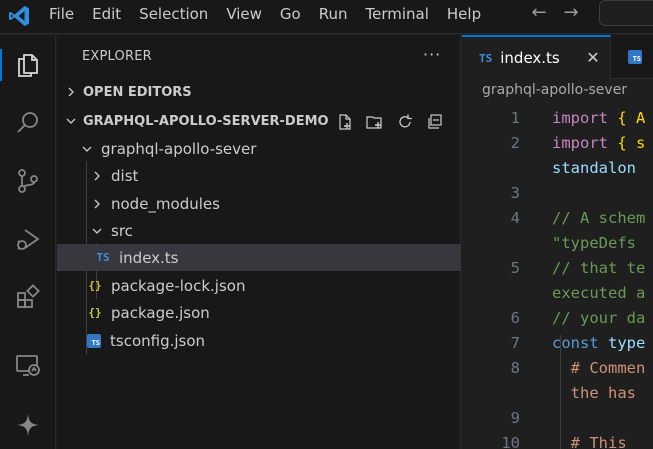 The width and height of the screenshot is (653, 449). Describe the element at coordinates (259, 285) in the screenshot. I see `tree-file-package-lock-json: {} package-lock.json` at that location.